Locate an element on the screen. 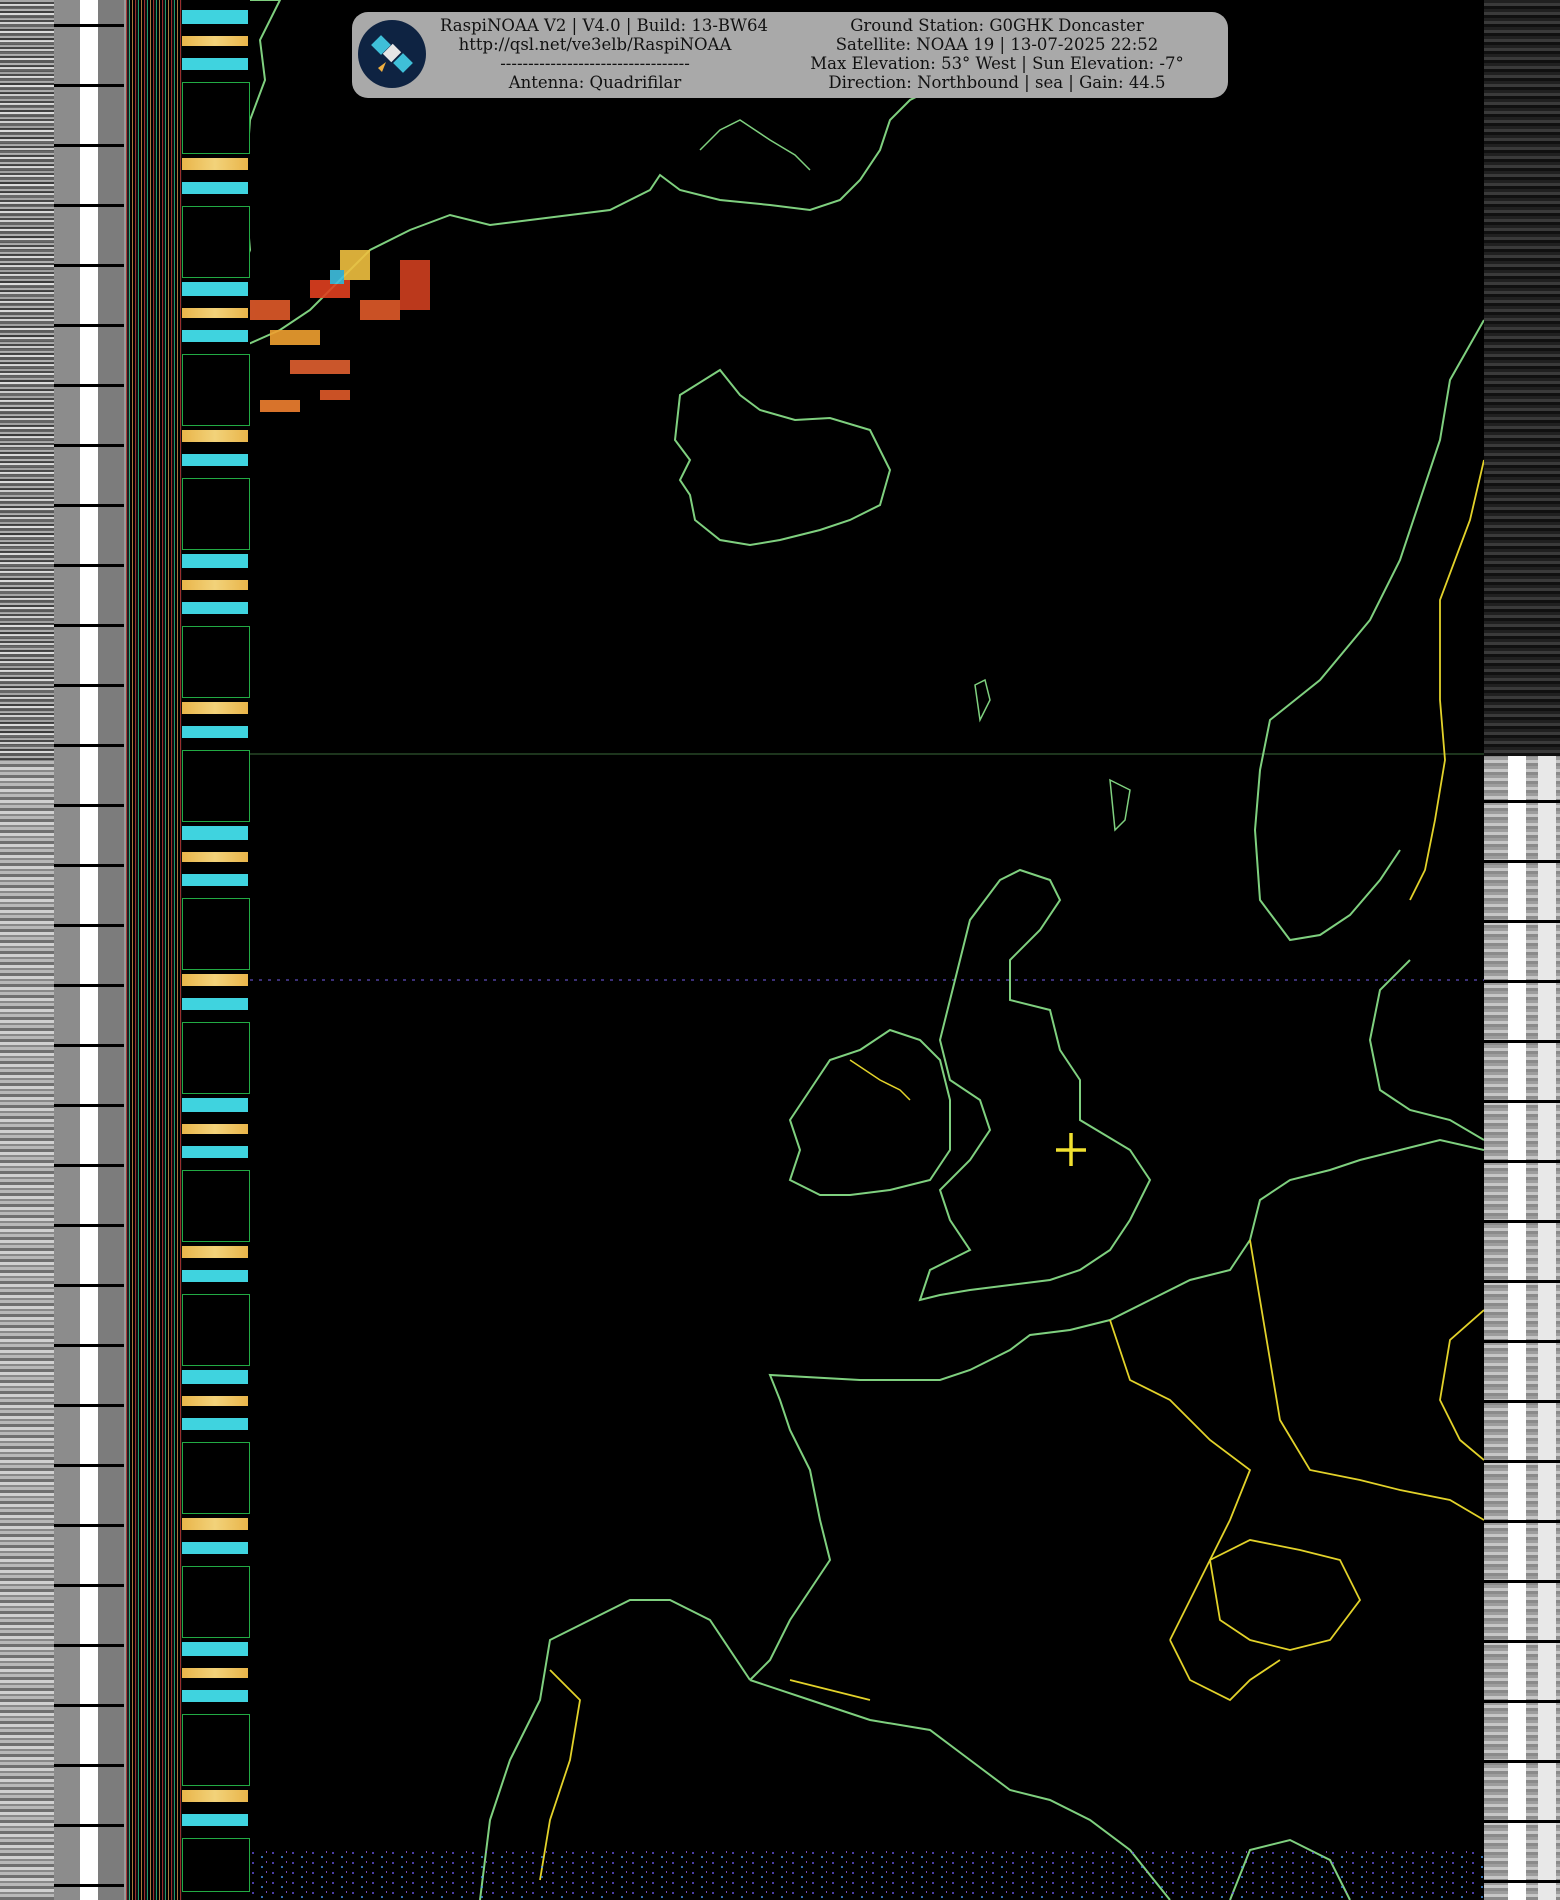 The height and width of the screenshot is (1900, 1560). crosshair-icon is located at coordinates (1071, 1149).